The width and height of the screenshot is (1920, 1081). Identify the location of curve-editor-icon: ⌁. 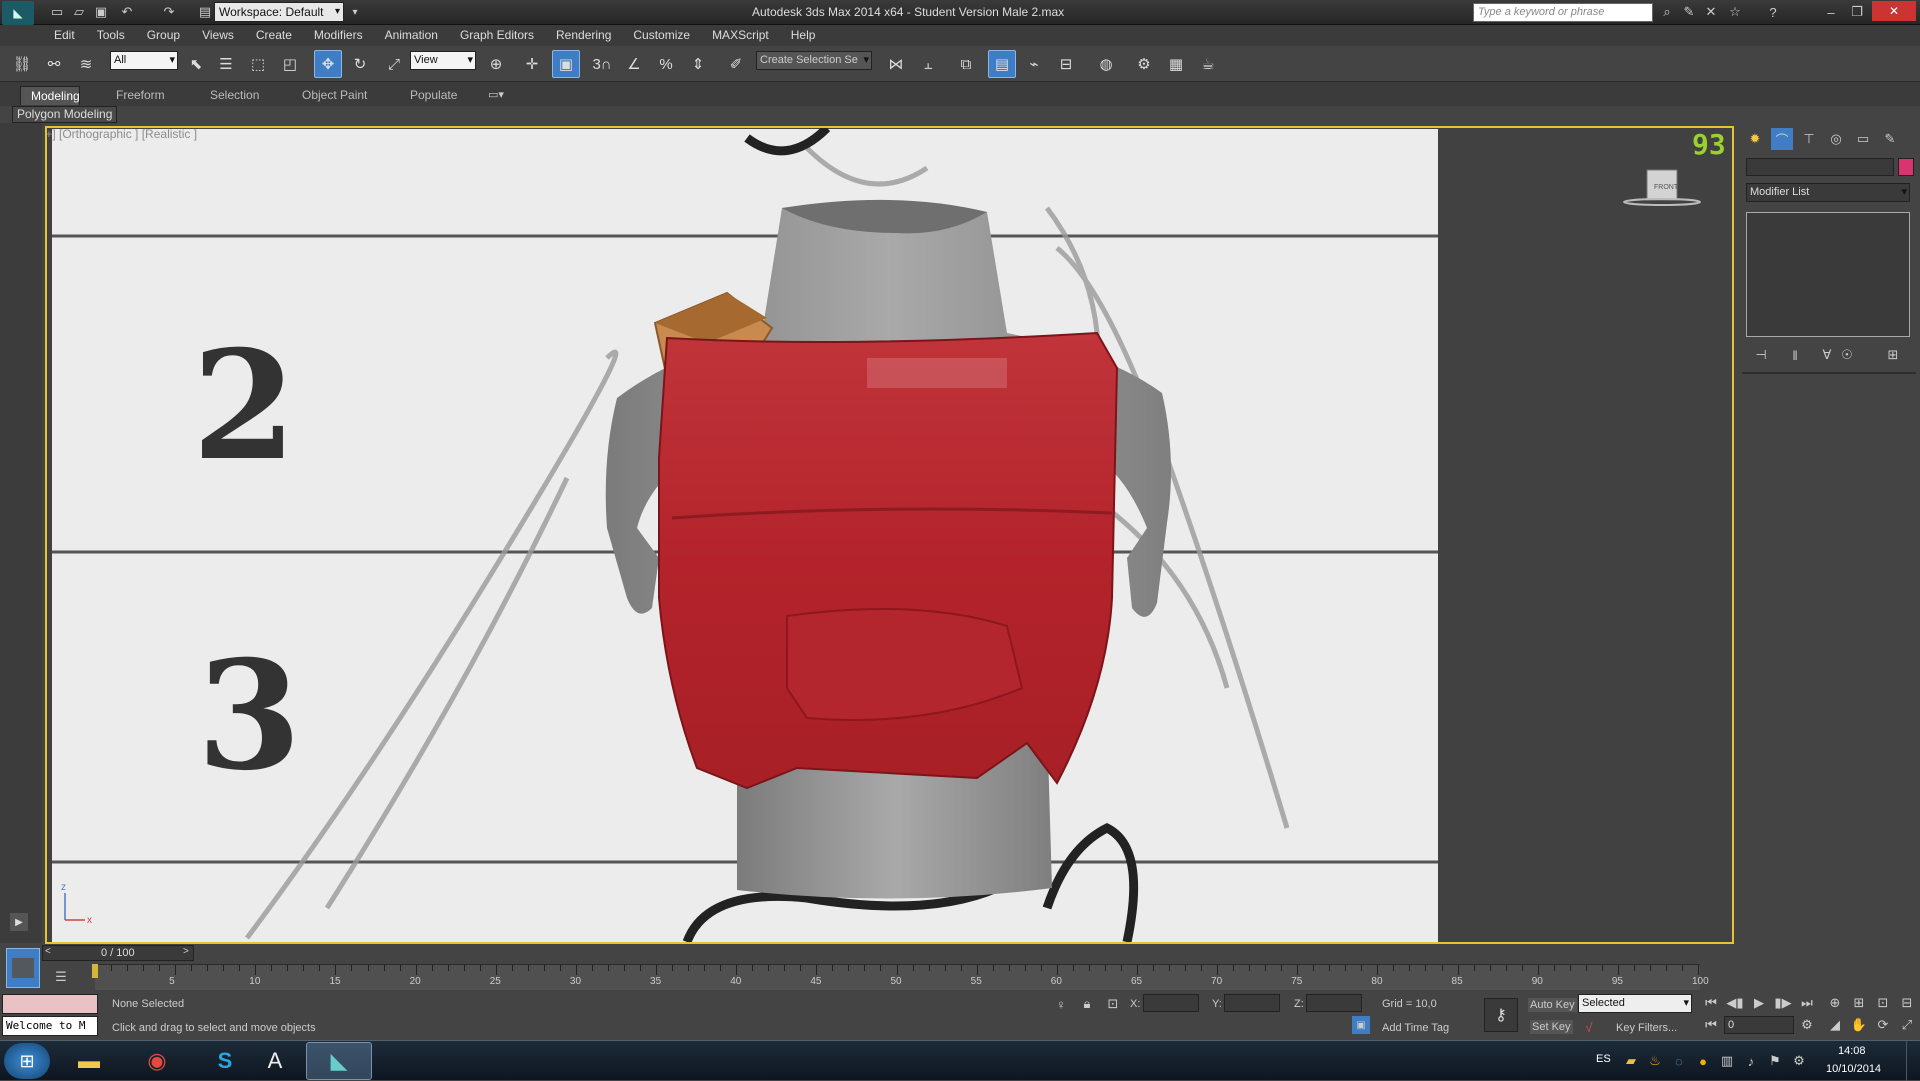
(1034, 64).